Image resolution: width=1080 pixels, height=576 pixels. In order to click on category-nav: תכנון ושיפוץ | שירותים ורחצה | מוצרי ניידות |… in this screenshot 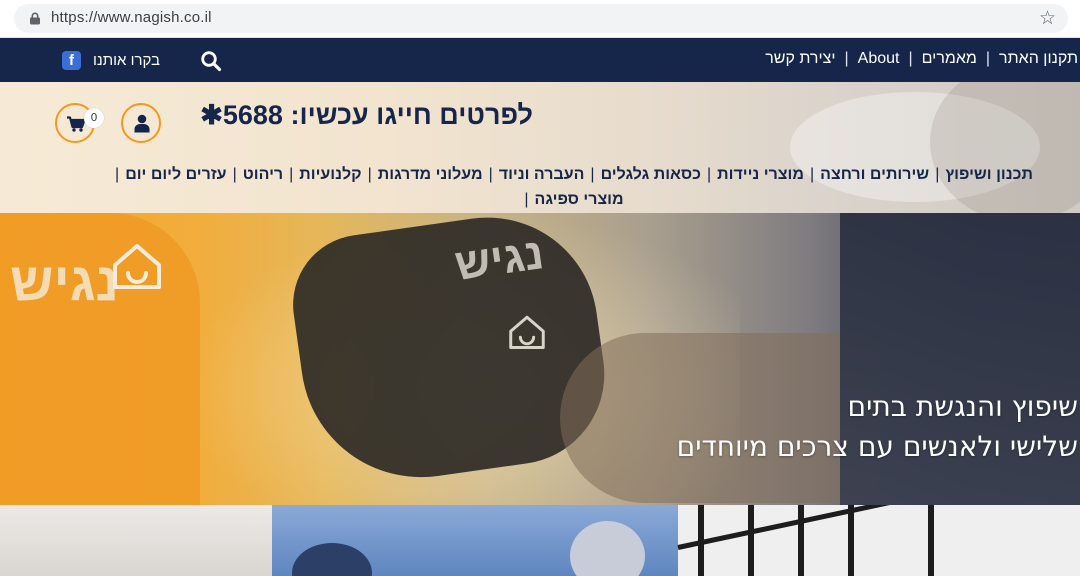, I will do `click(571, 187)`.